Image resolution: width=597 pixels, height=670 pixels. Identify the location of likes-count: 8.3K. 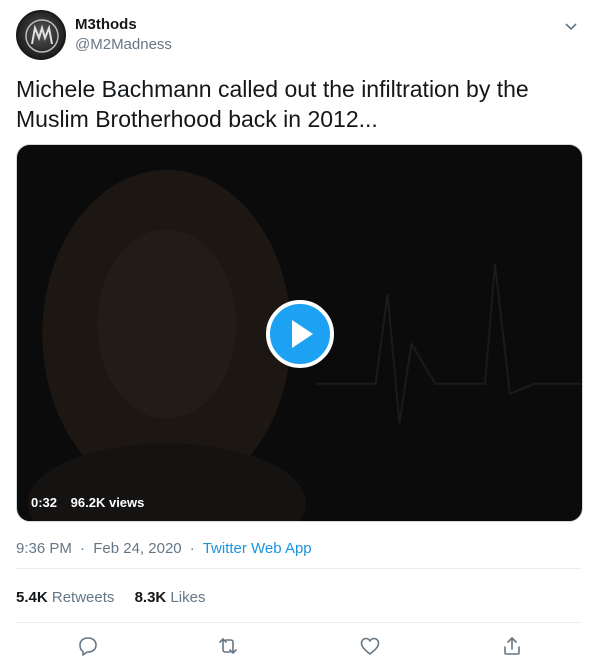
(150, 597).